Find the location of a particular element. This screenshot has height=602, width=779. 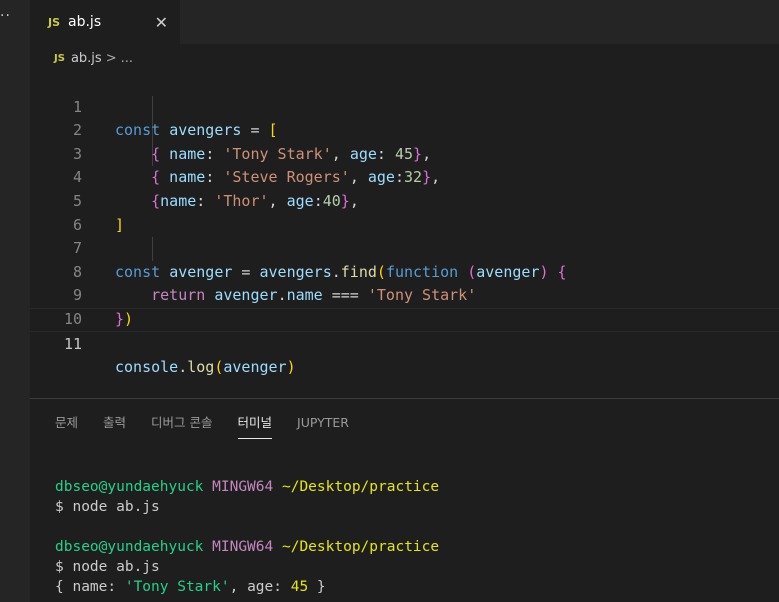

code-line: 5 ] is located at coordinates (404, 200).